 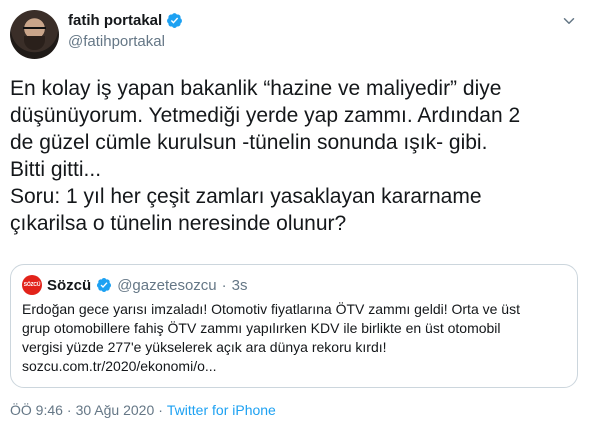 I want to click on tweet-date: 30 Ağu 2020, so click(x=115, y=410).